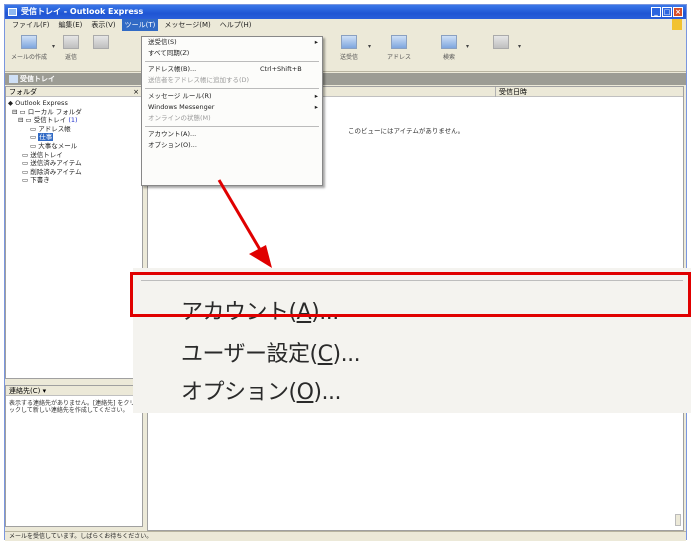 This screenshot has width=691, height=544. I want to click on maximize-button: □, so click(667, 12).